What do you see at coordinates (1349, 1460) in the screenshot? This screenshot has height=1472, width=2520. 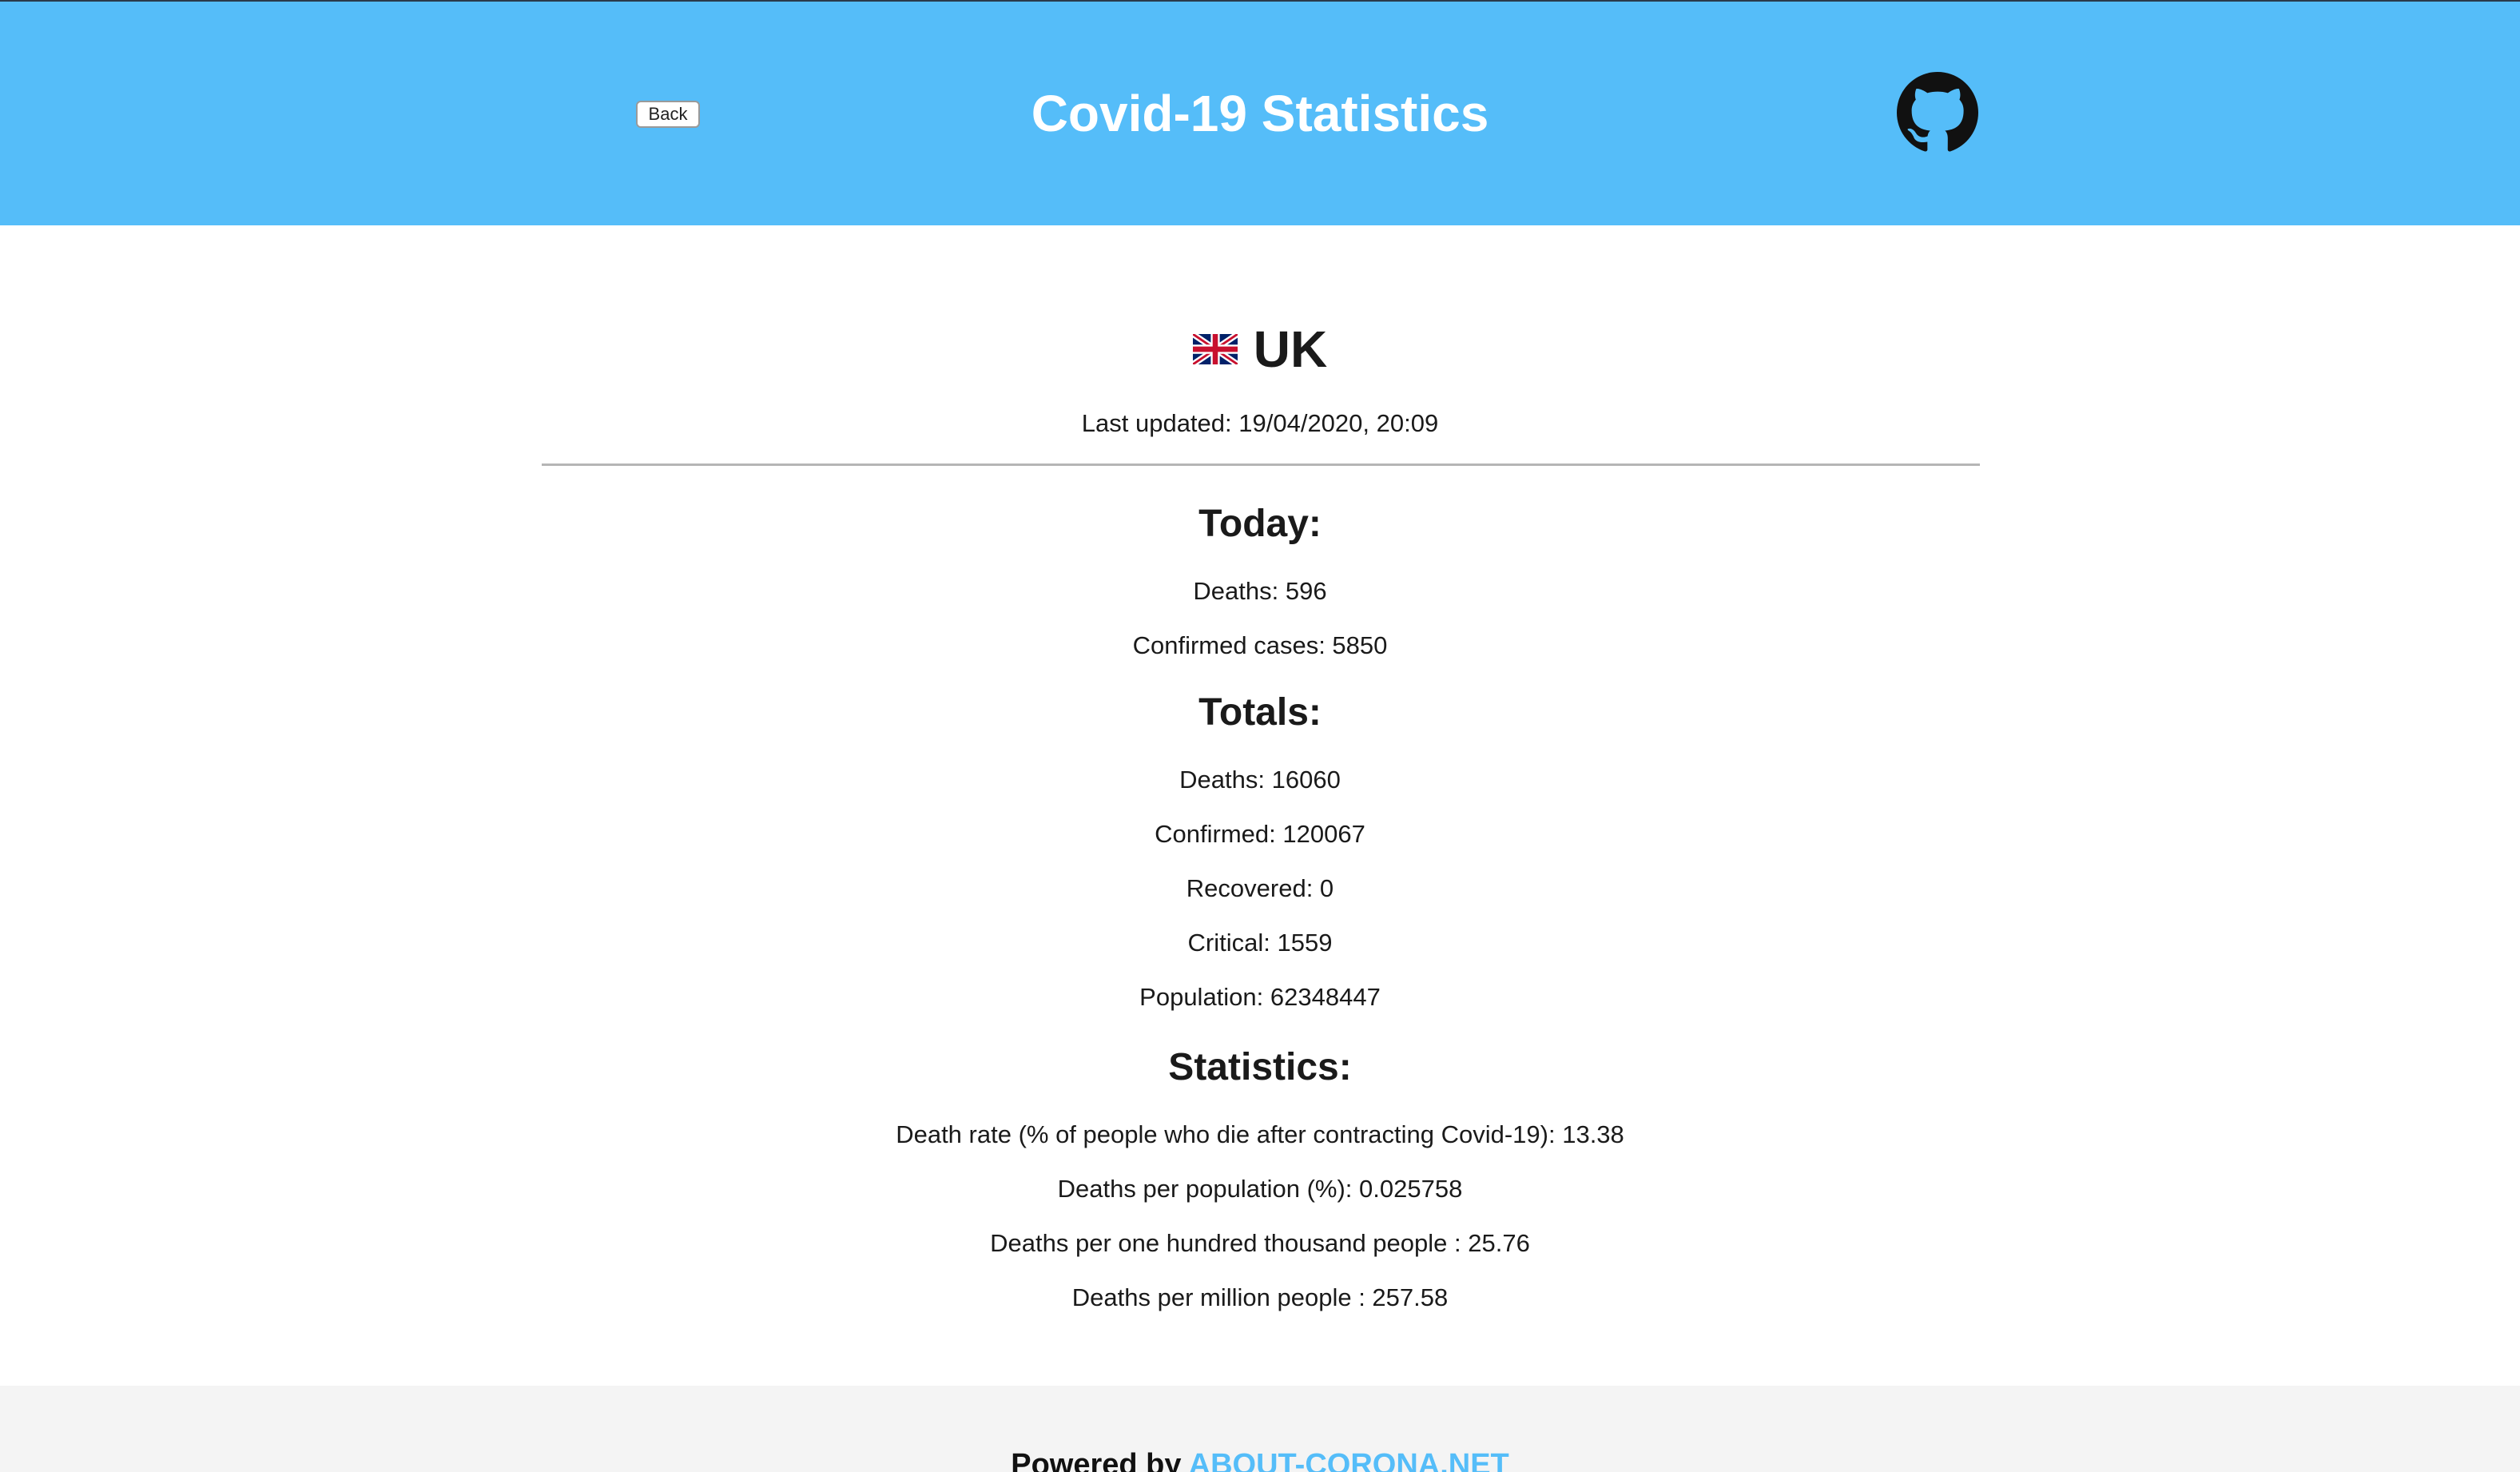 I see `about-corona-link: ABOUT-CORONA.NET` at bounding box center [1349, 1460].